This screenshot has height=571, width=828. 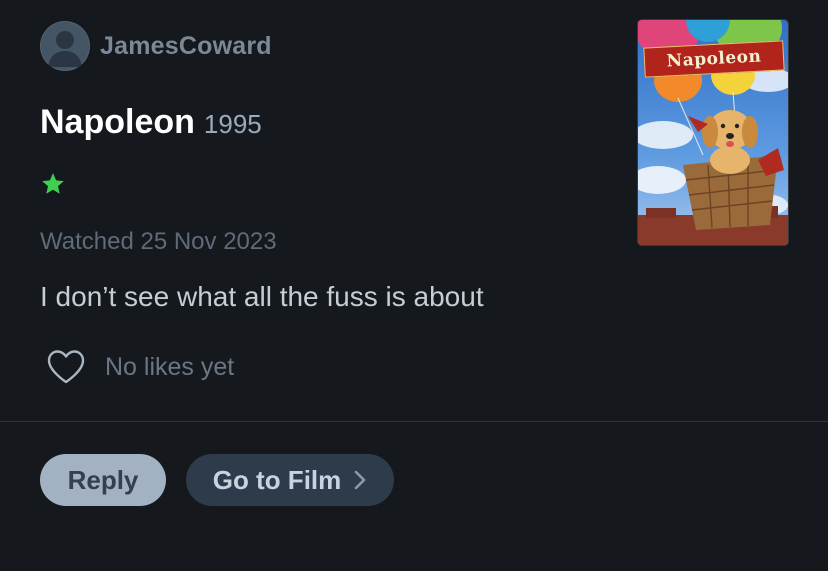 I want to click on action-bar: Reply Go to Film, so click(x=217, y=480).